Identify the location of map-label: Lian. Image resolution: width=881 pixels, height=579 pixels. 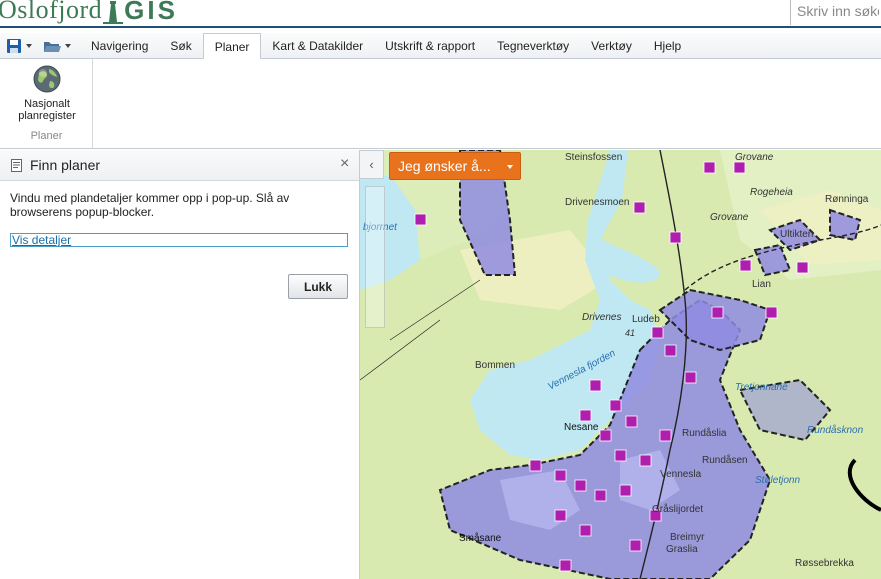
(761, 284).